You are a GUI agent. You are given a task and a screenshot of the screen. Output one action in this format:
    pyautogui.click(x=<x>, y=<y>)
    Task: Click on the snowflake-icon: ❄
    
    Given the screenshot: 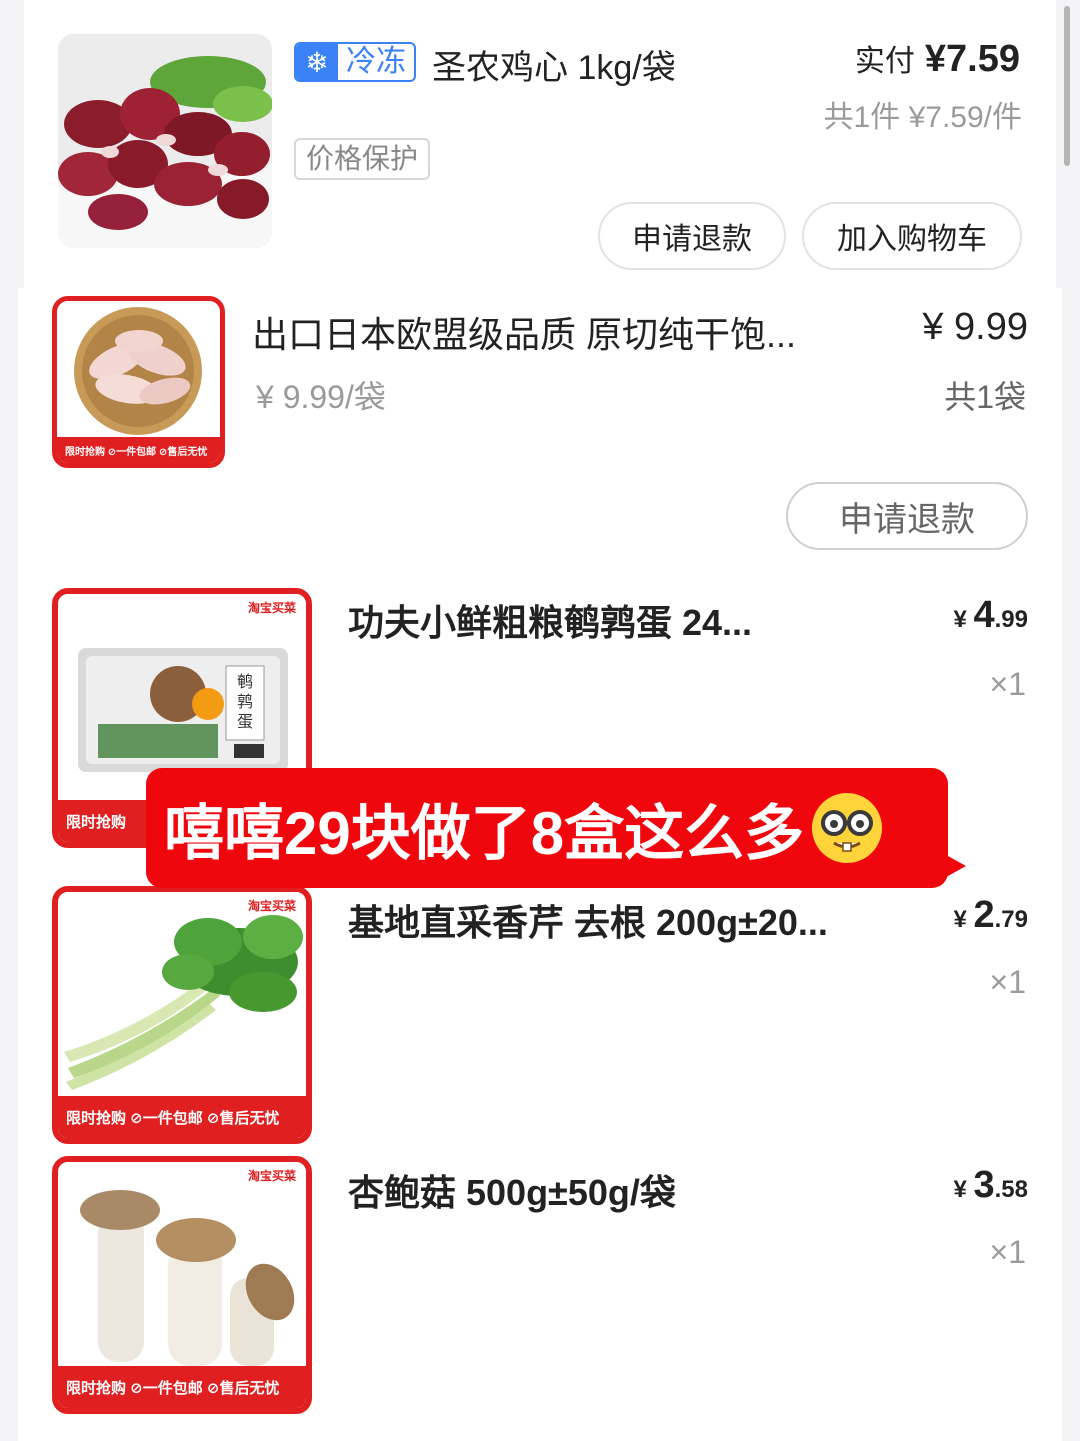 What is the action you would take?
    pyautogui.click(x=317, y=62)
    